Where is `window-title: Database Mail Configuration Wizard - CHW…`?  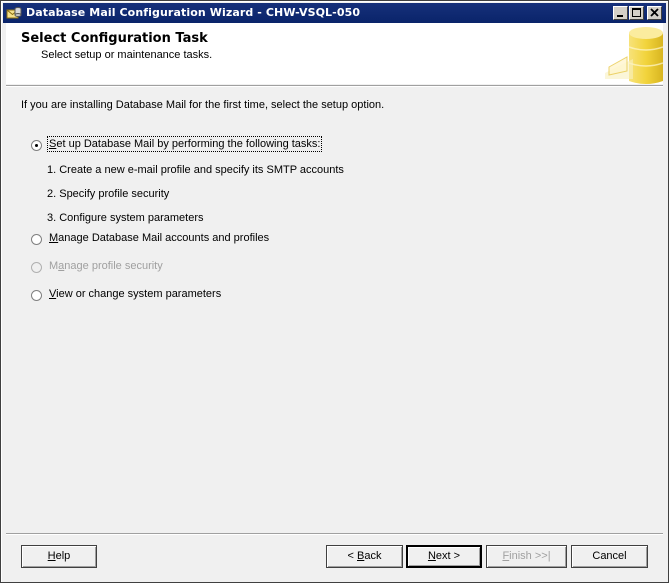 window-title: Database Mail Configuration Wizard - CHW… is located at coordinates (193, 12).